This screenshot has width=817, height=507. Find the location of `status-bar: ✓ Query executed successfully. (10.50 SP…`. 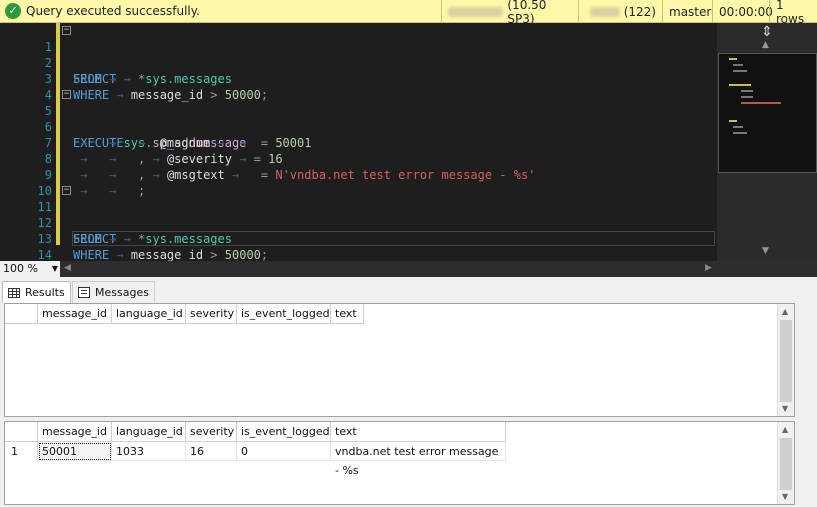

status-bar: ✓ Query executed successfully. (10.50 SP… is located at coordinates (408, 13).